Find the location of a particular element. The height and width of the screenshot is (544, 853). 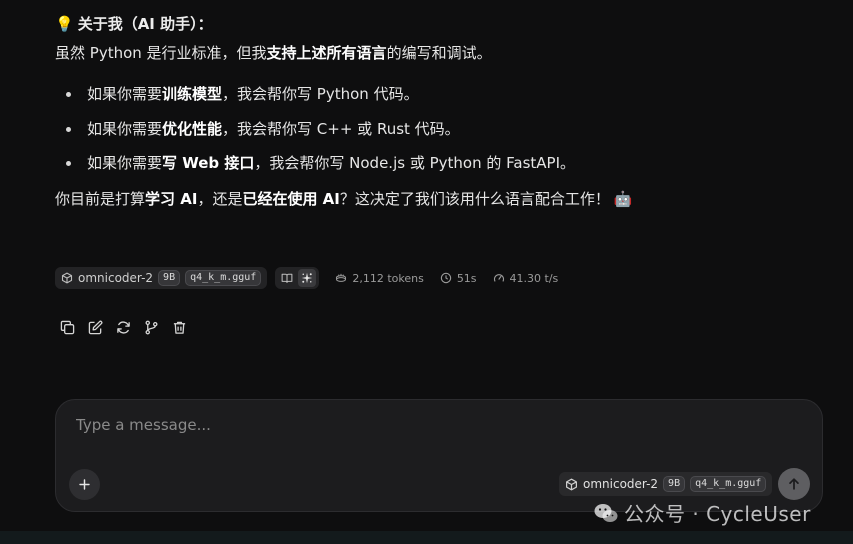

add-attachment-button is located at coordinates (84, 484).